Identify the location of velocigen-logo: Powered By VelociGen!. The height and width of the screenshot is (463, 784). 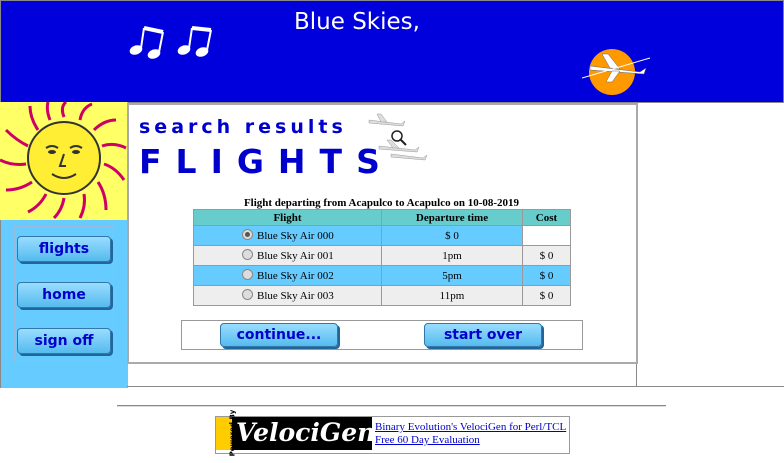
(301, 433).